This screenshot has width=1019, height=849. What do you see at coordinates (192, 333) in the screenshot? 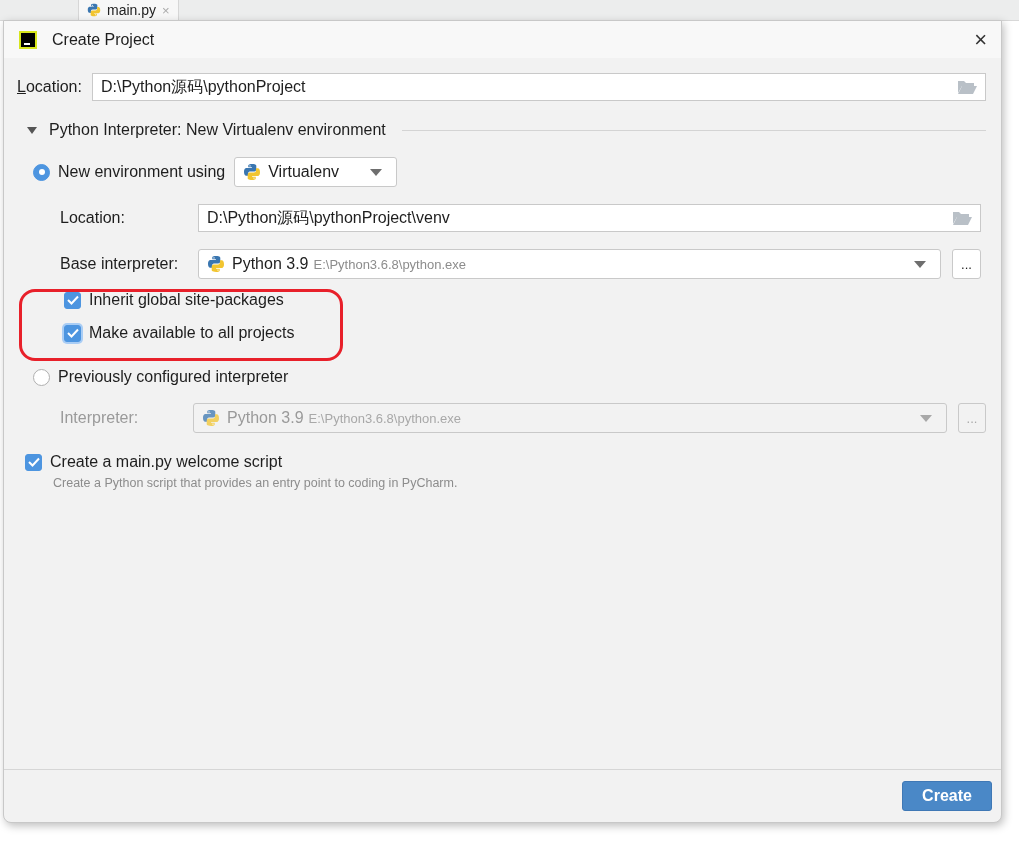
I see `checkbox-label: Make available to all projects` at bounding box center [192, 333].